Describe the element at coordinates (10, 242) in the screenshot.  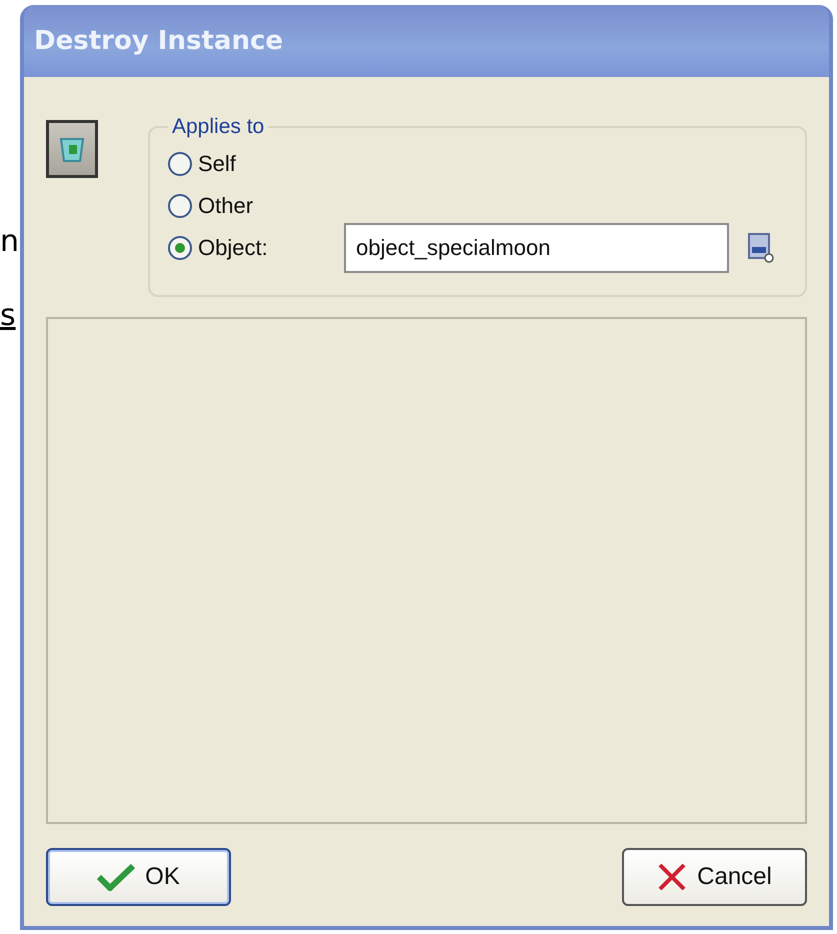
I see `background-text: n` at that location.